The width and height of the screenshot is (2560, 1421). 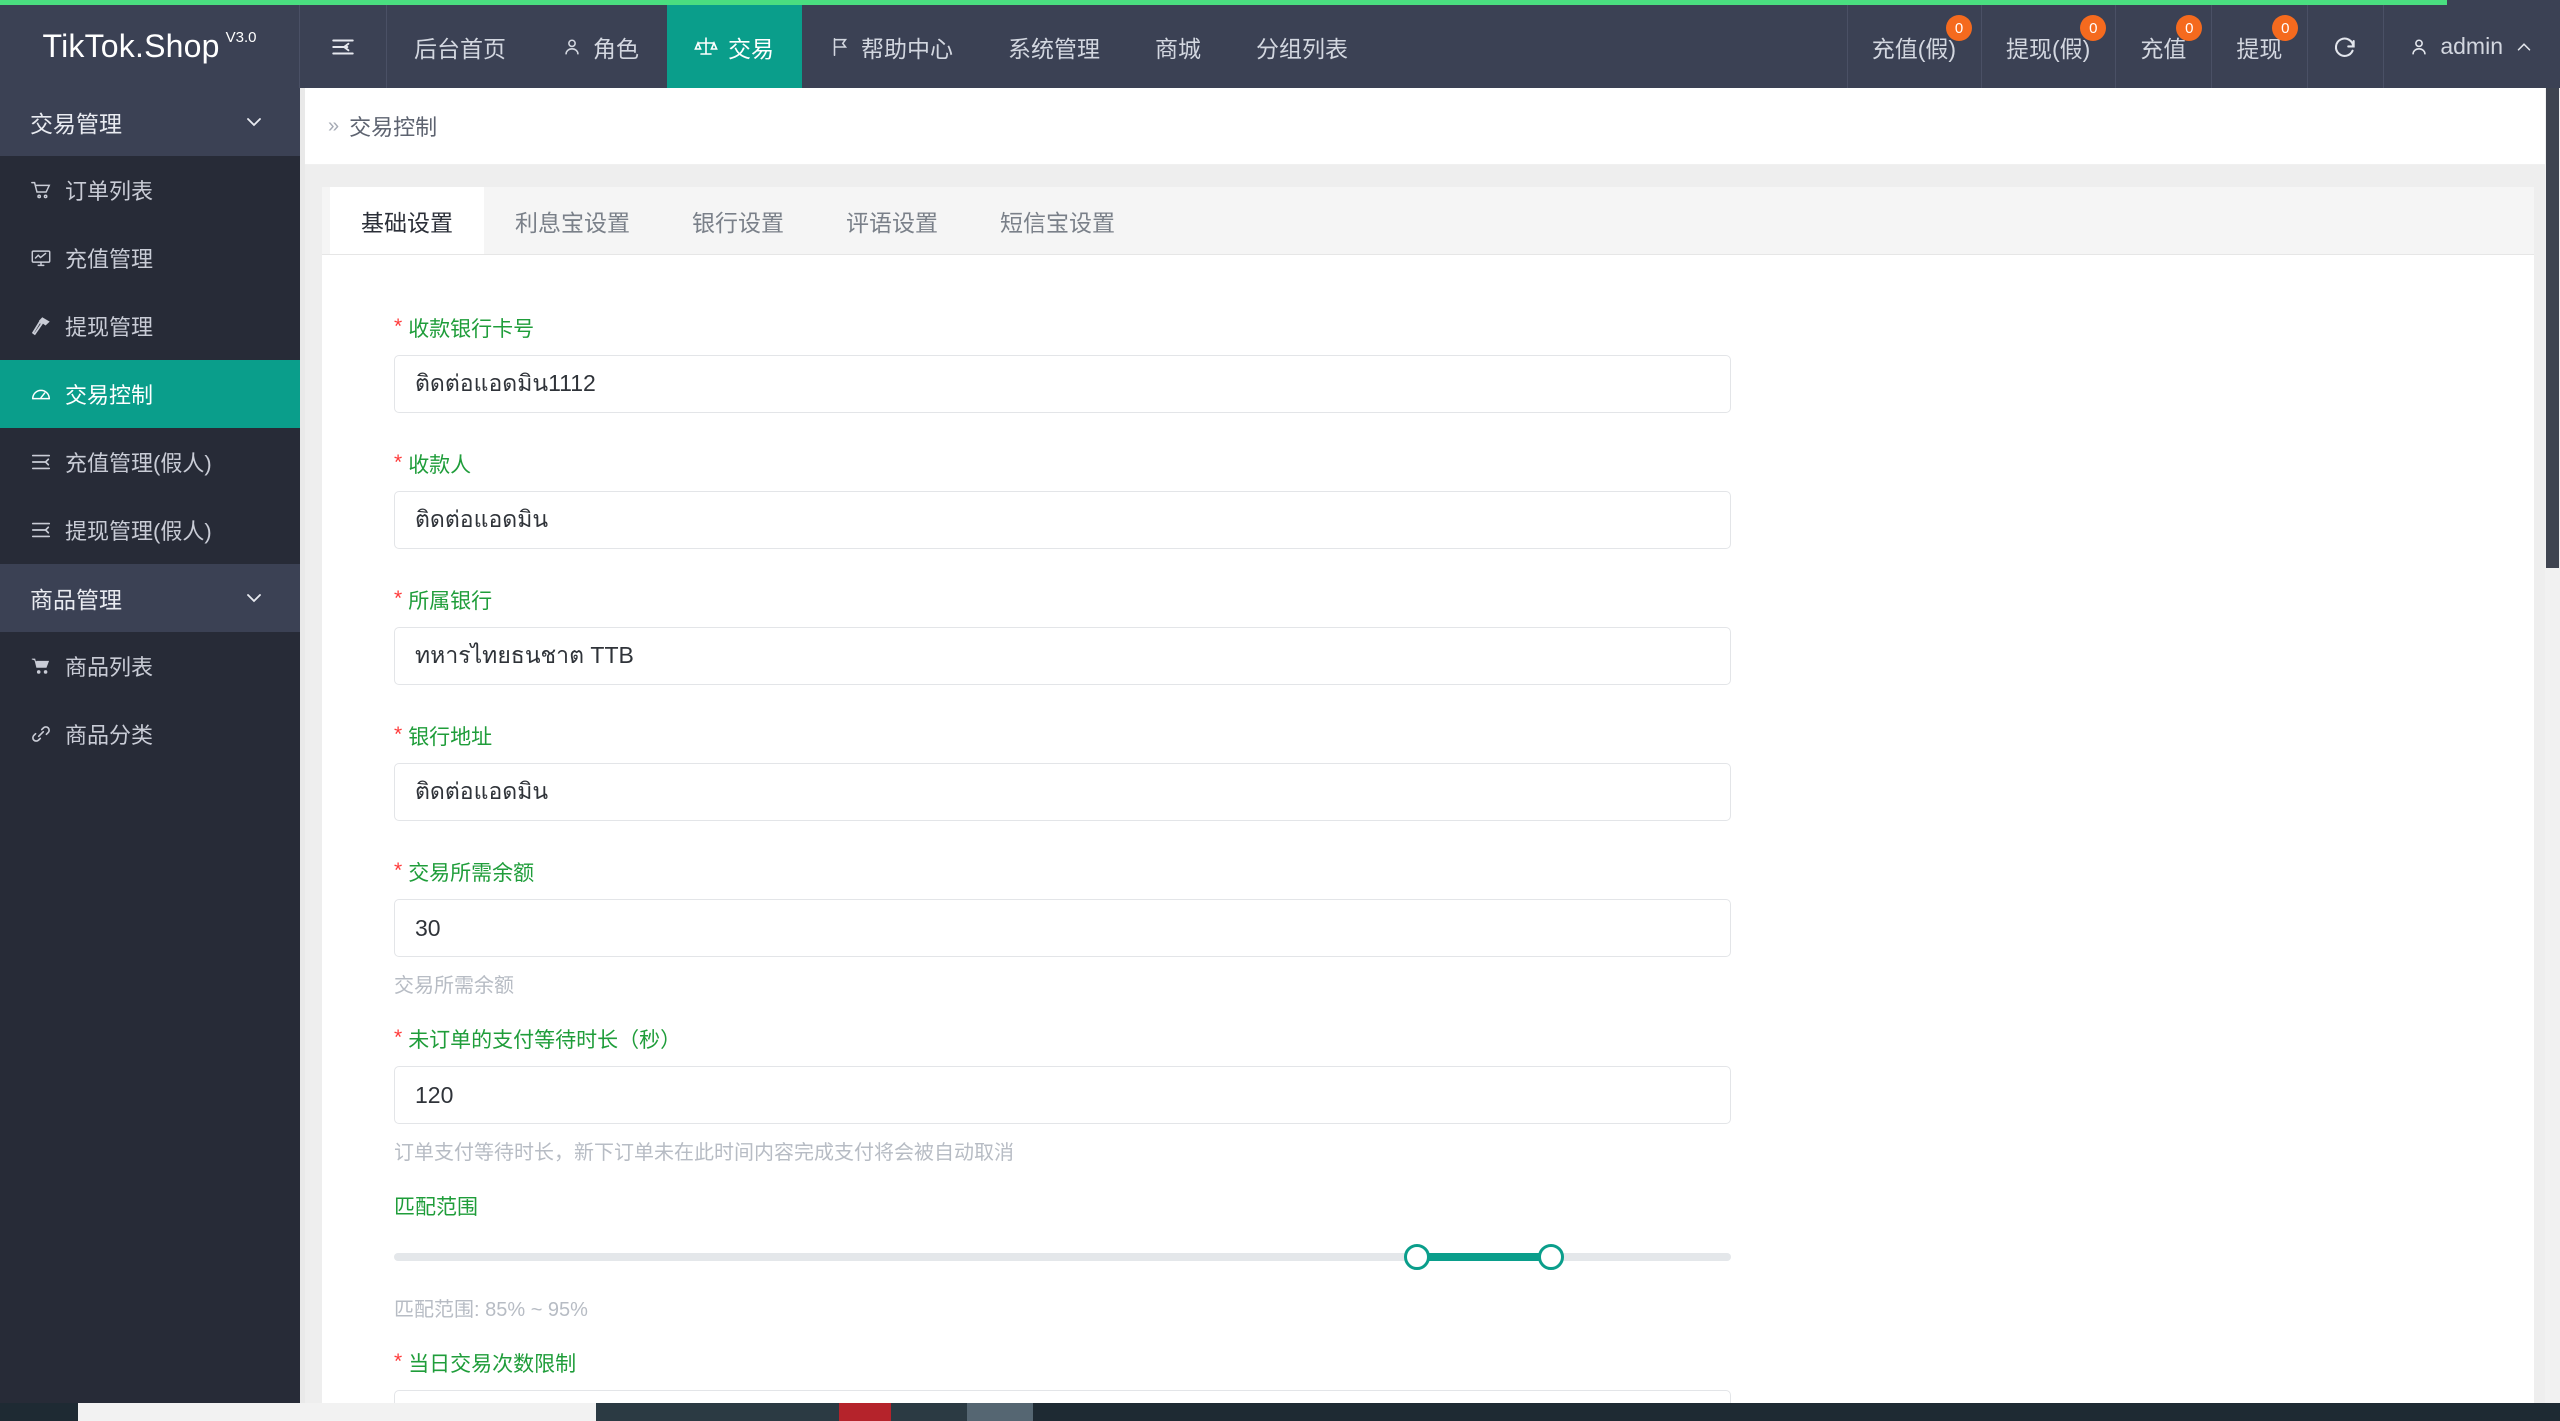 What do you see at coordinates (150, 122) in the screenshot?
I see `sidebar-group-trade-management: 交易管理` at bounding box center [150, 122].